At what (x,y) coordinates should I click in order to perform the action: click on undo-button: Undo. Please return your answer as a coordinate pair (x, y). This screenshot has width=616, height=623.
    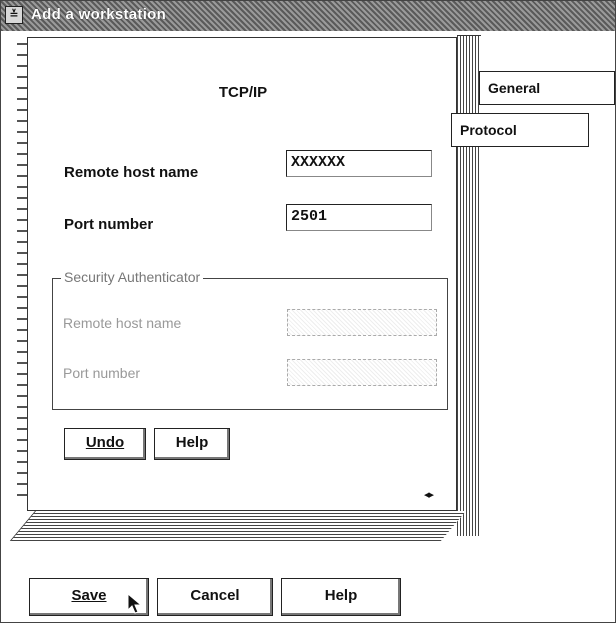
    Looking at the image, I should click on (105, 444).